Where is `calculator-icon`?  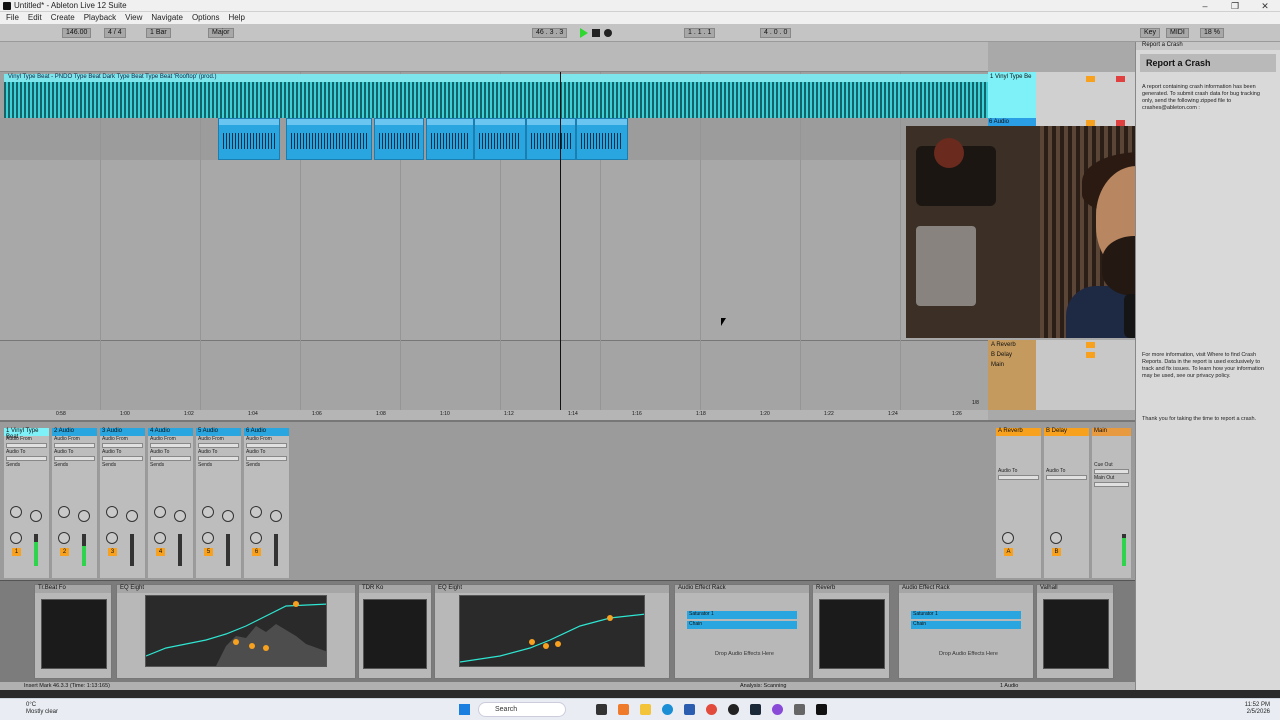
calculator-icon is located at coordinates (689, 709).